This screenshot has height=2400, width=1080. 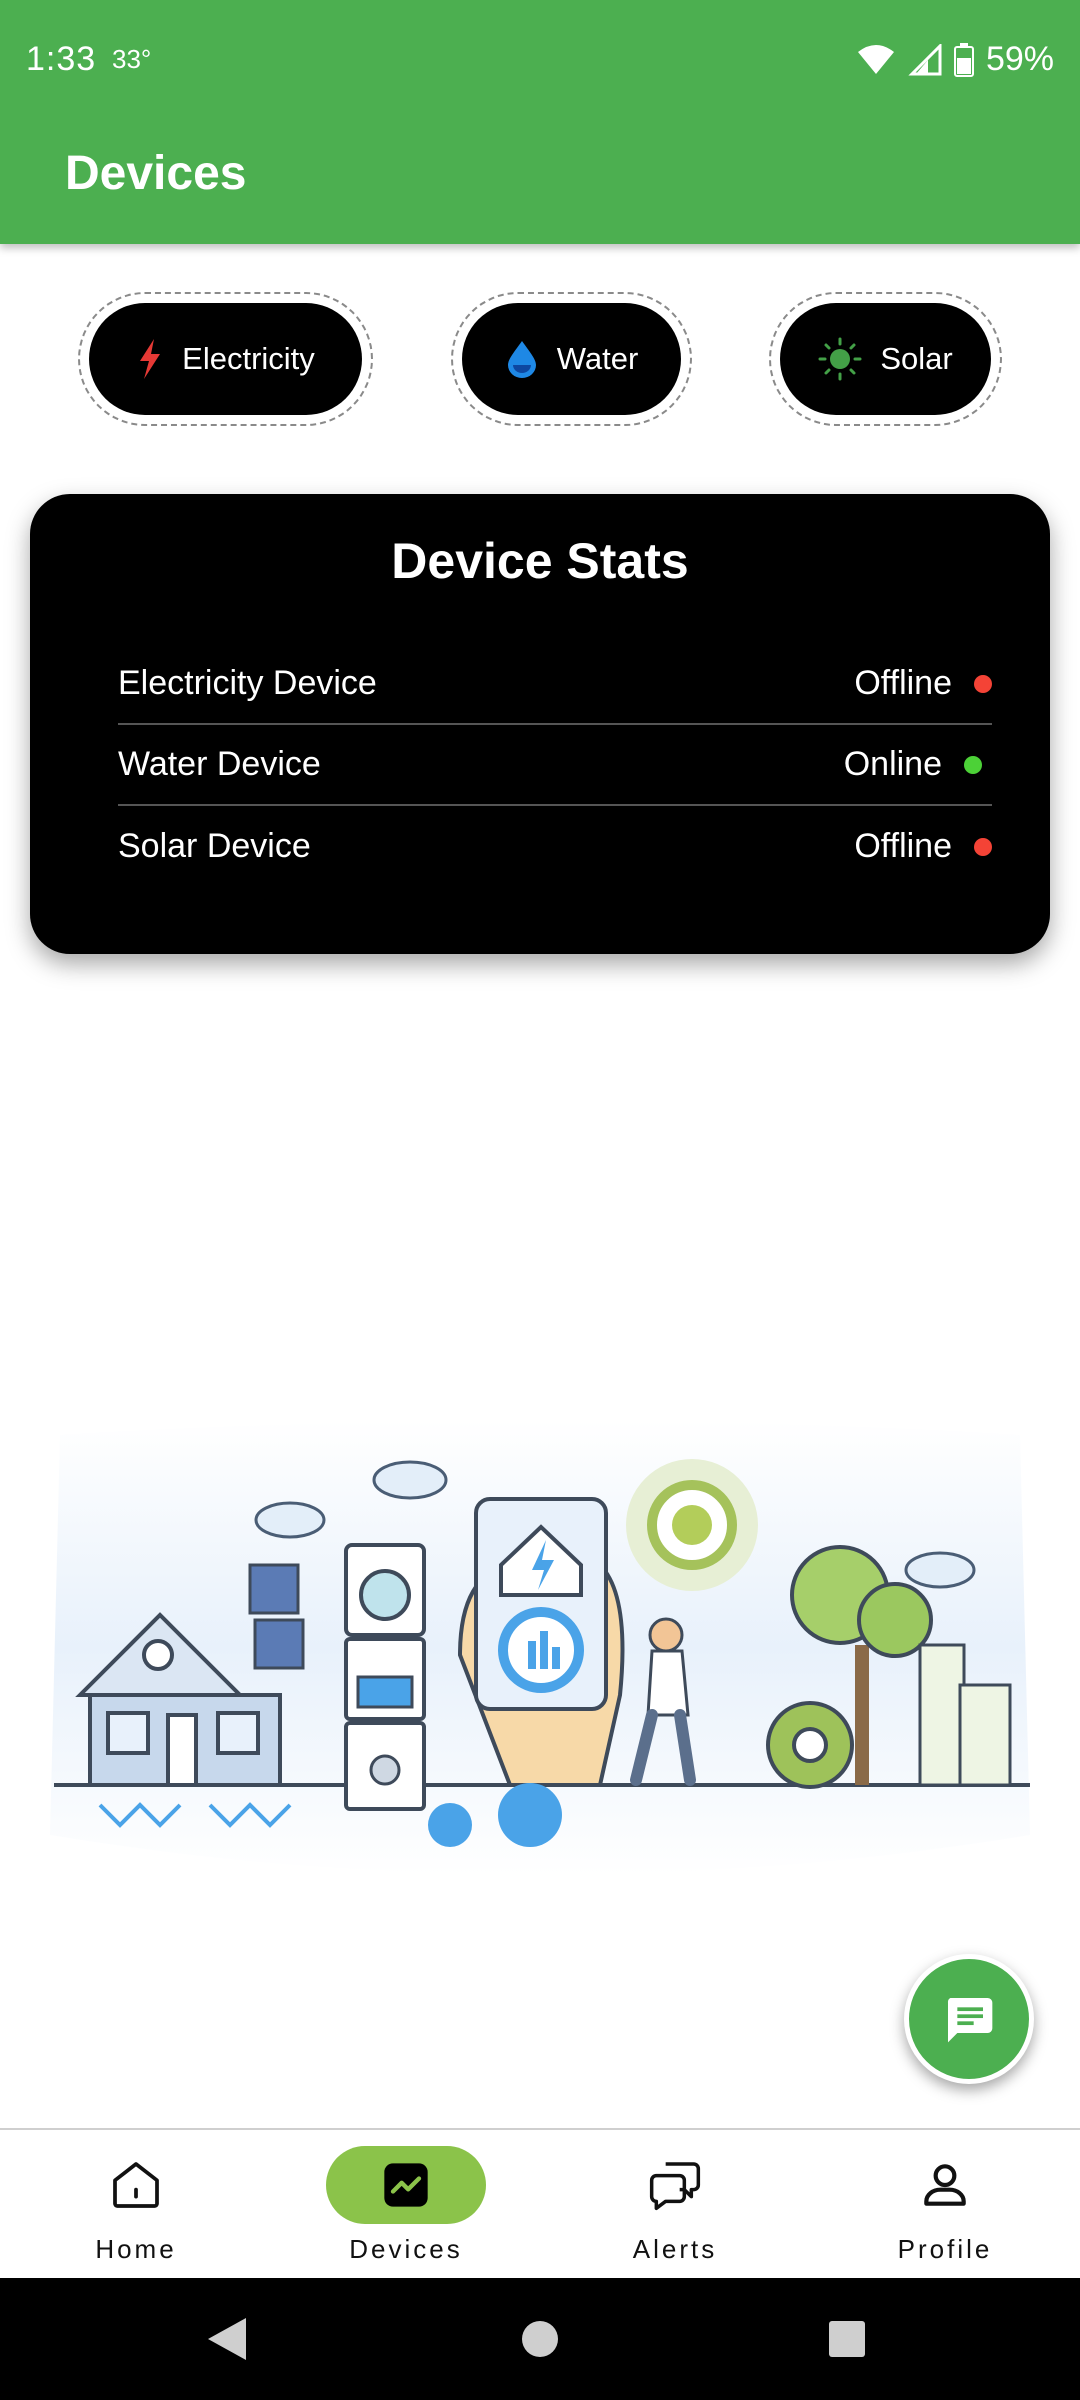 I want to click on chip-electricity: Electricity, so click(x=225, y=359).